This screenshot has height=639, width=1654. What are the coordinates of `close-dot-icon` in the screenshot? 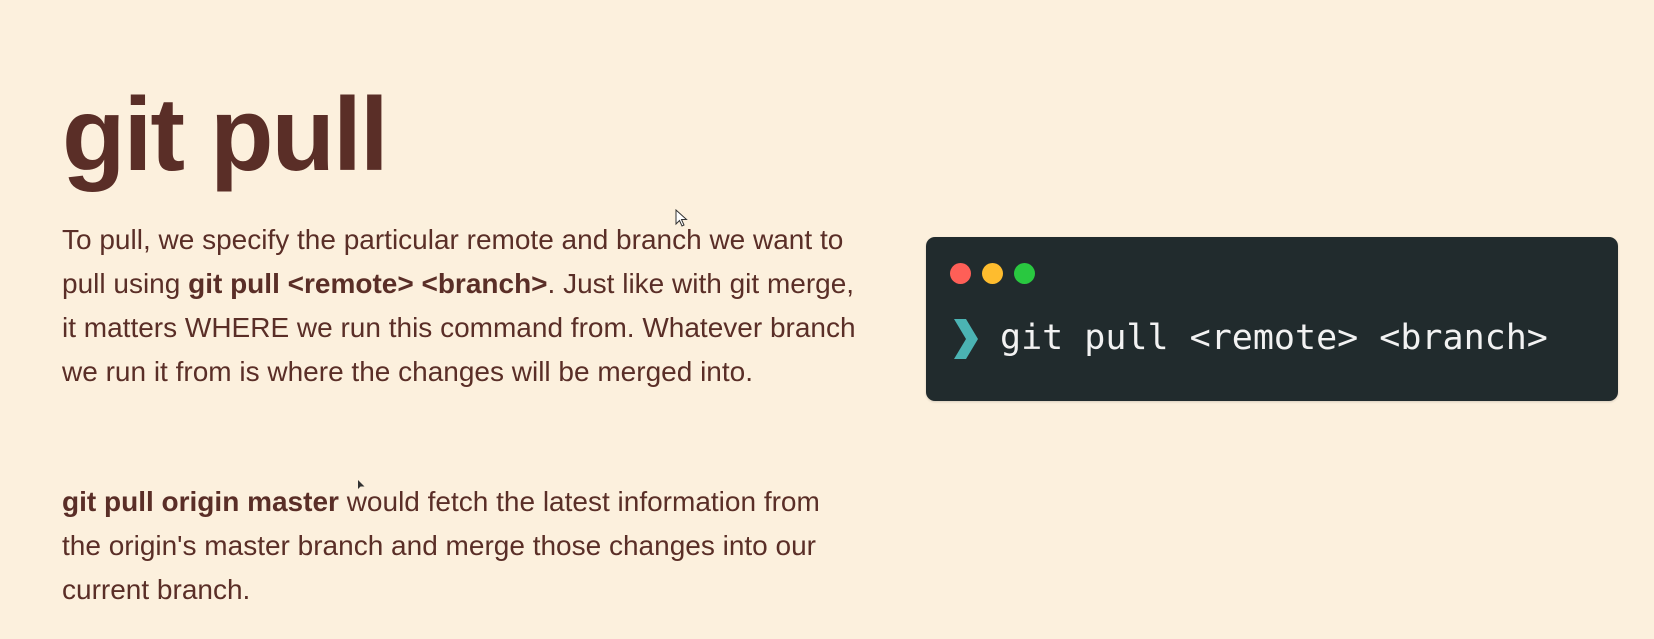 It's located at (960, 273).